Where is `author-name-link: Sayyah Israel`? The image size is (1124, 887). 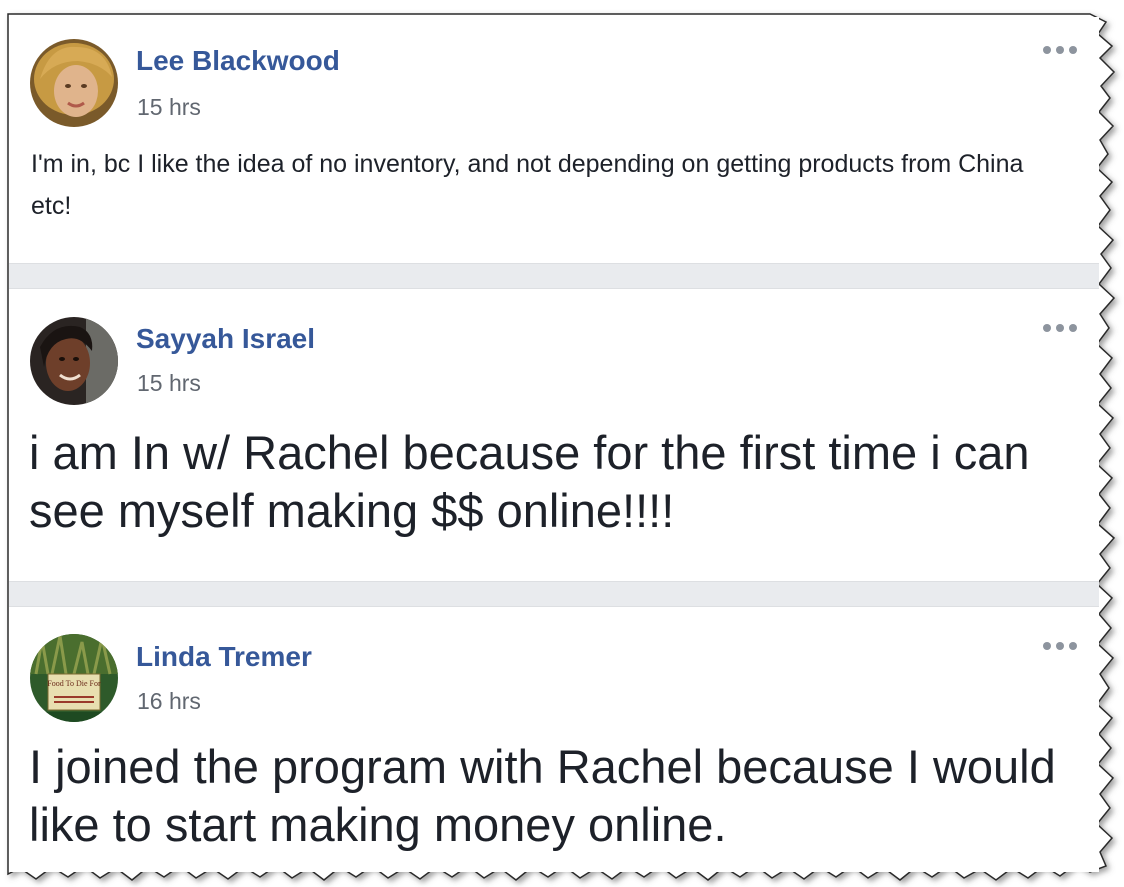
author-name-link: Sayyah Israel is located at coordinates (225, 339).